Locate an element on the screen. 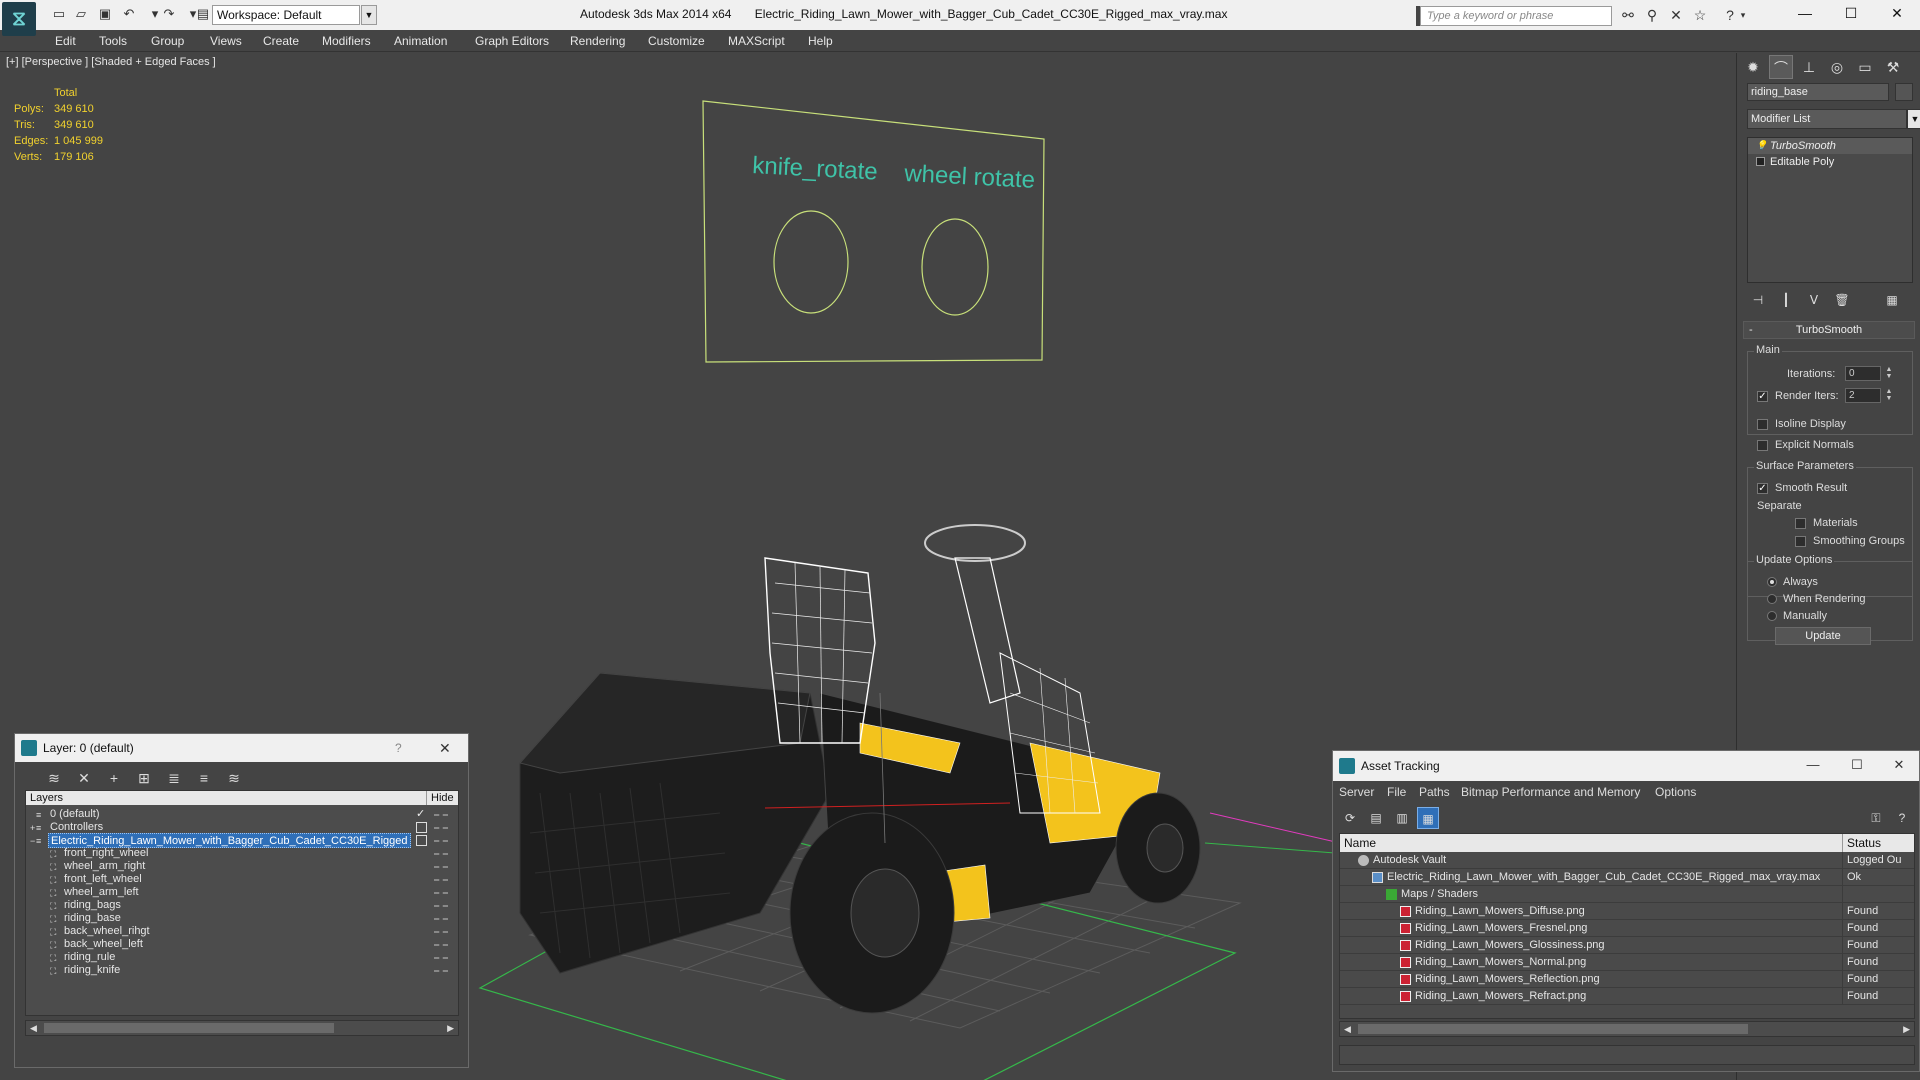 The height and width of the screenshot is (1080, 1920). search-input: Type a keyword or phrase is located at coordinates (1516, 16).